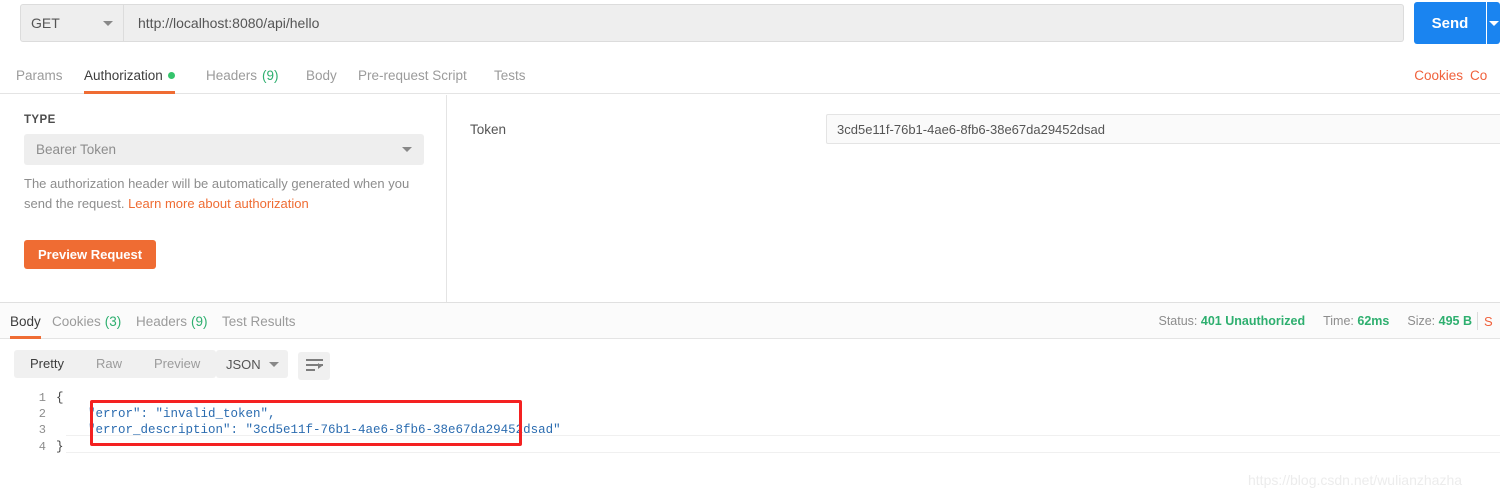  I want to click on view-preview-button: Preview, so click(177, 364).